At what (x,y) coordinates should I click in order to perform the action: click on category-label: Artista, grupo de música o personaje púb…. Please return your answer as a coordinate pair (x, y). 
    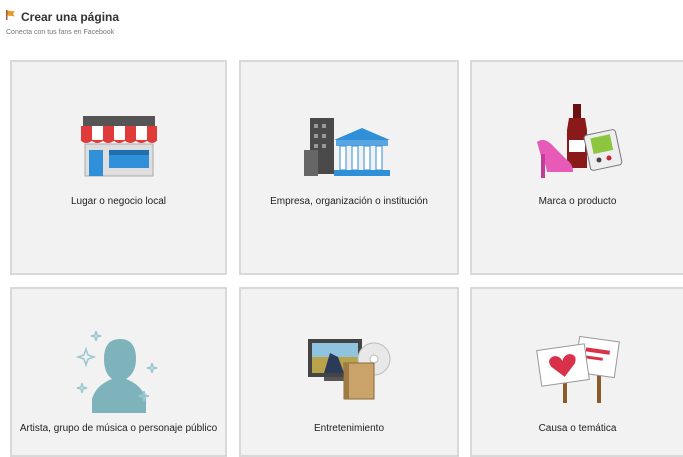
    Looking at the image, I should click on (118, 428).